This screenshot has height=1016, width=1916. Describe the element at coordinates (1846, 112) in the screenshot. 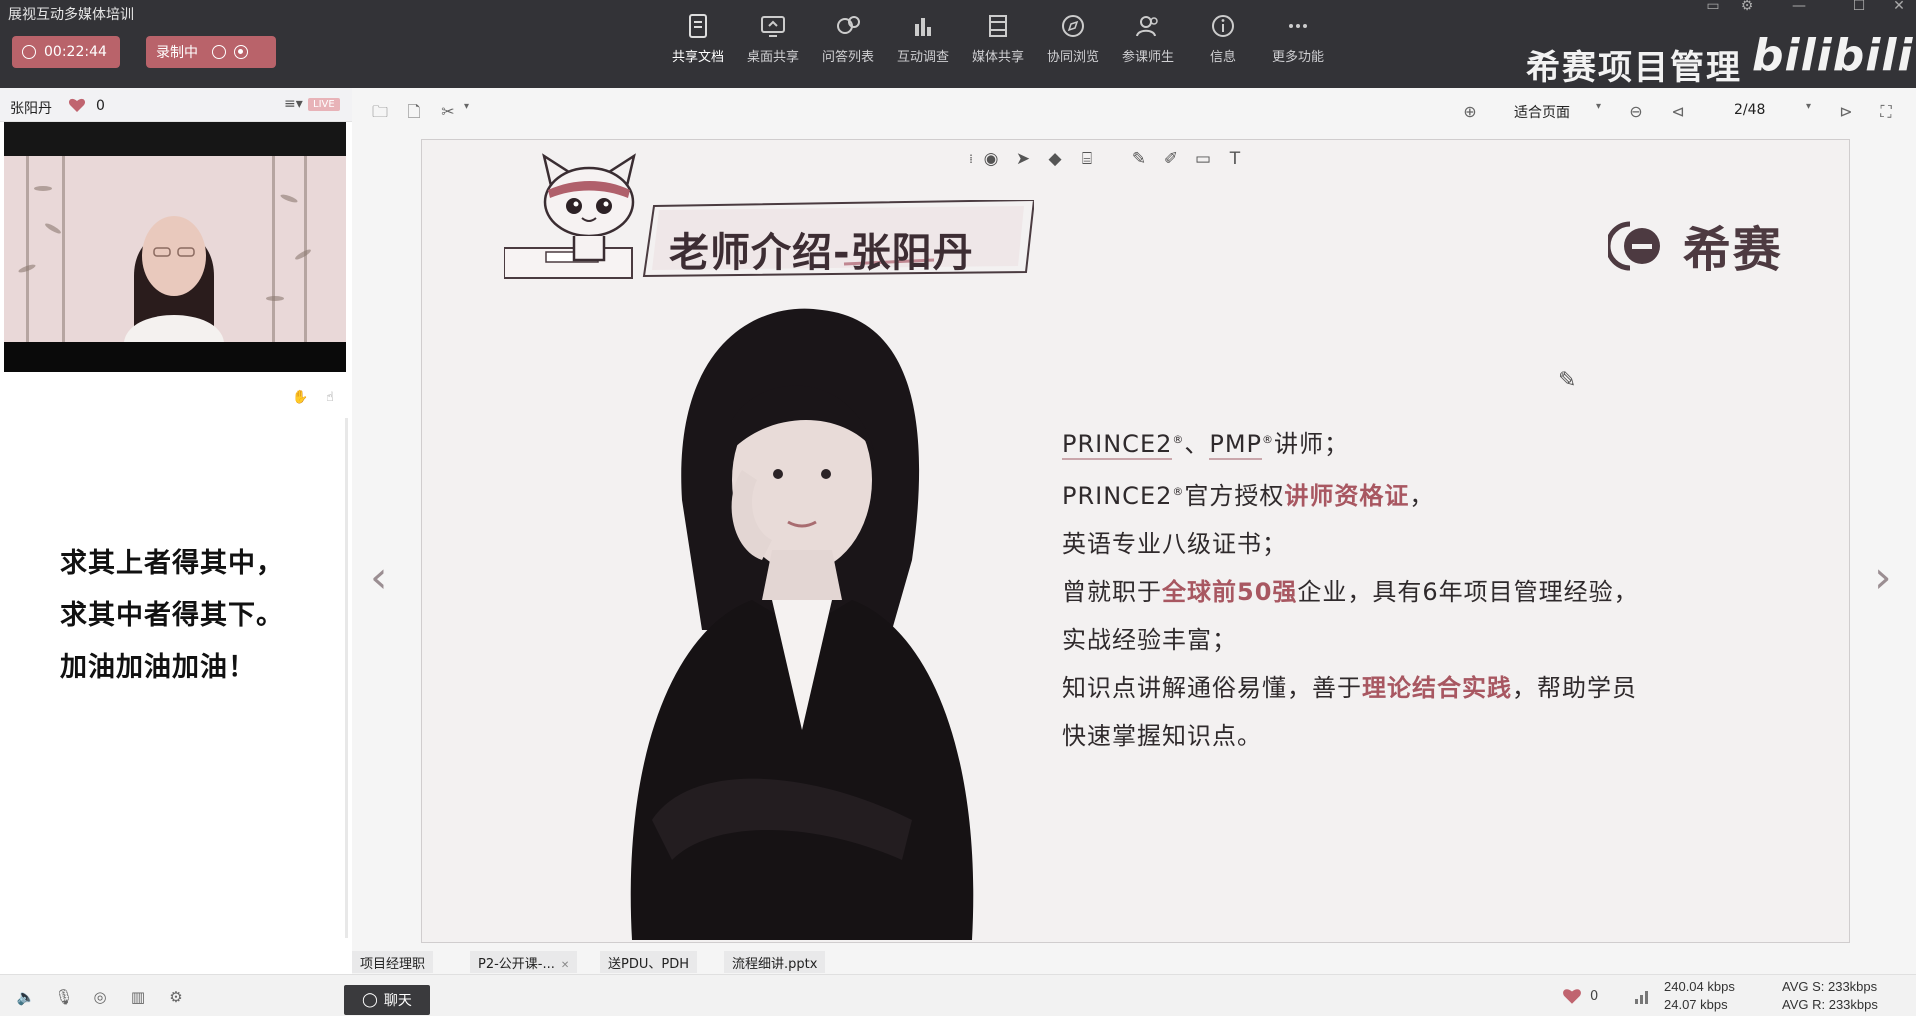

I see `next-page-icon: ⊳` at that location.